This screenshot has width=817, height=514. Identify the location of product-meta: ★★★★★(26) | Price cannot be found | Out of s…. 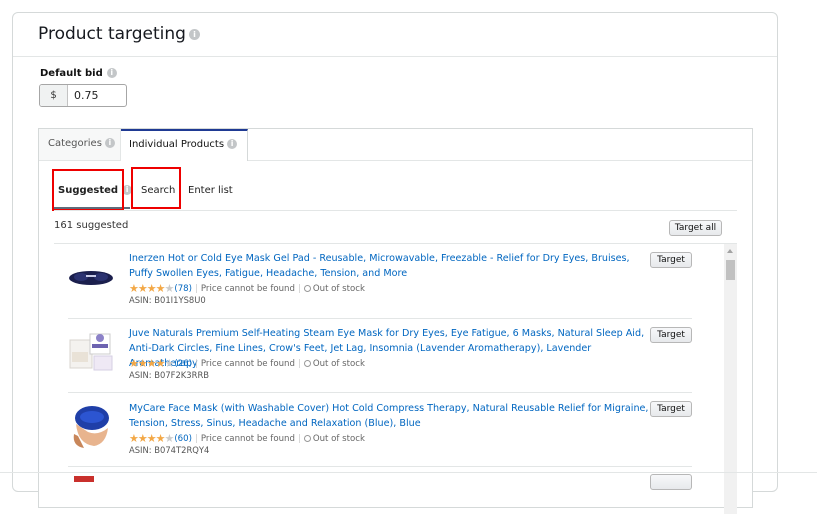
(247, 363).